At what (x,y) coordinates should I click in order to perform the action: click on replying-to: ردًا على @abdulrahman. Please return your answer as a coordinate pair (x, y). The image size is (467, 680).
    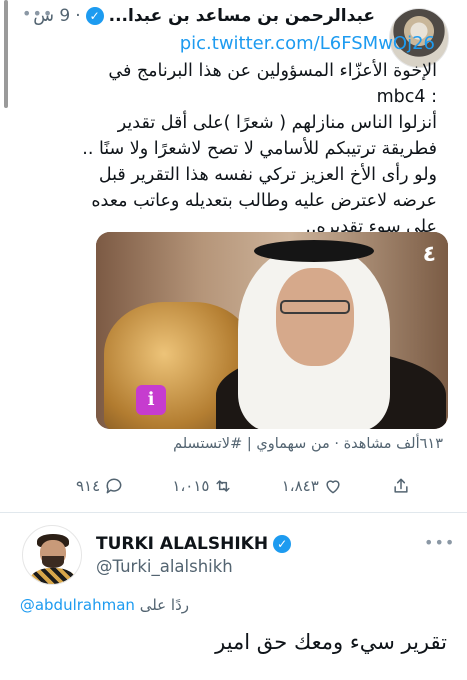
    Looking at the image, I should click on (104, 605).